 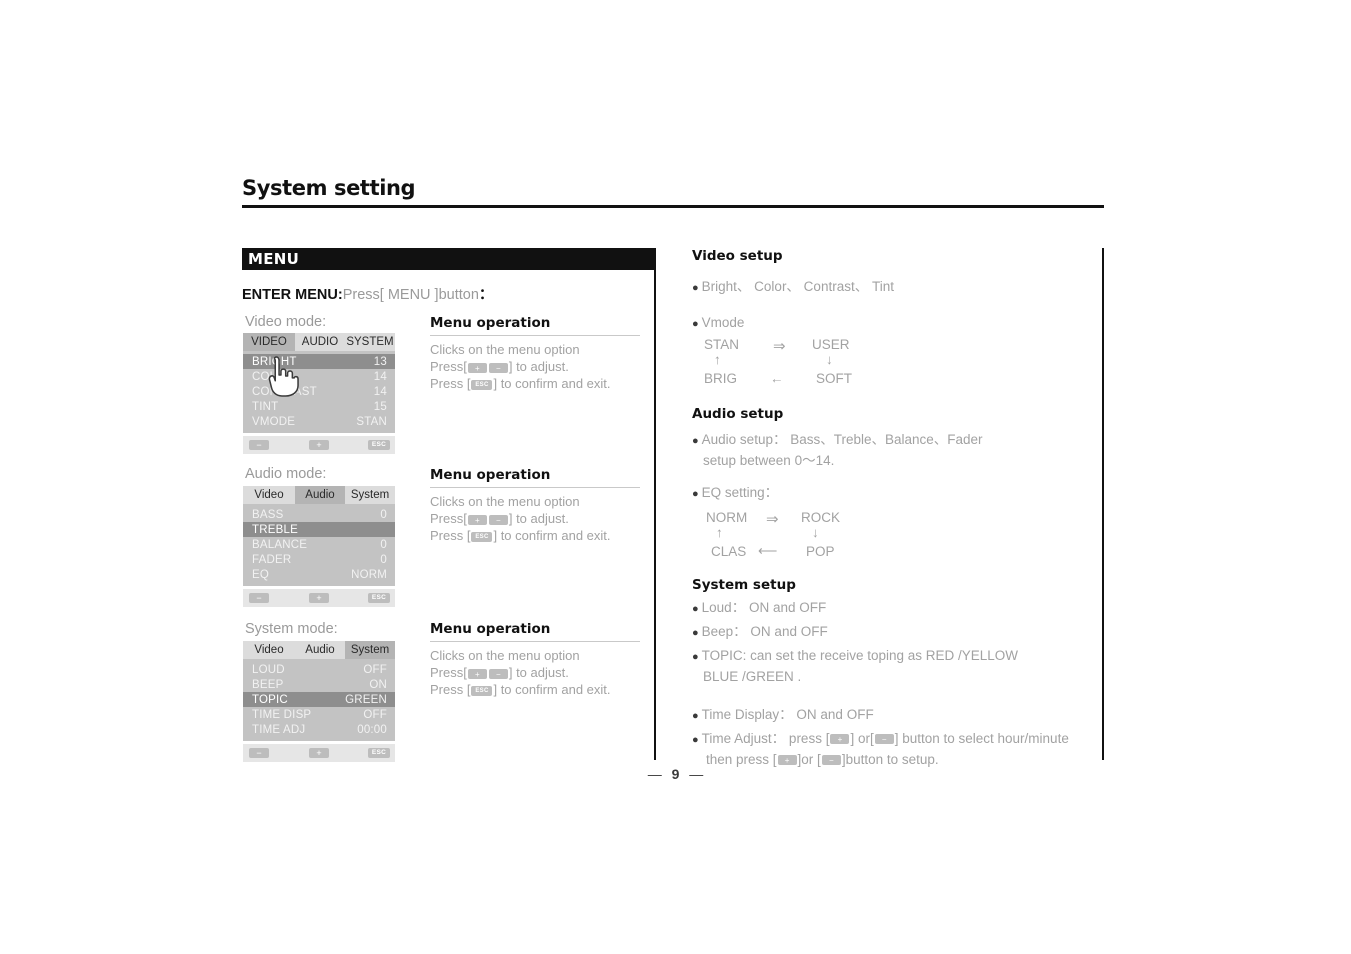 What do you see at coordinates (796, 538) in the screenshot?
I see `eq-cycle-diagram: NORM ⇒ ROCK ↑ ↓ CLAS ⟵ POP` at bounding box center [796, 538].